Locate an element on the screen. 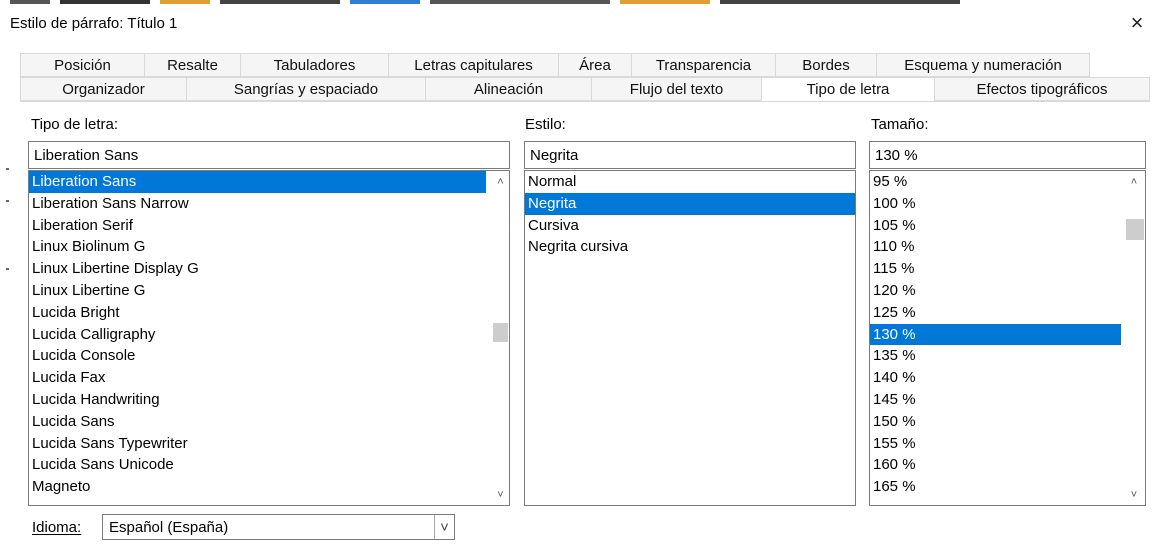 Image resolution: width=1159 pixels, height=560 pixels. font-family-option: Lucida Handwriting is located at coordinates (257, 400).